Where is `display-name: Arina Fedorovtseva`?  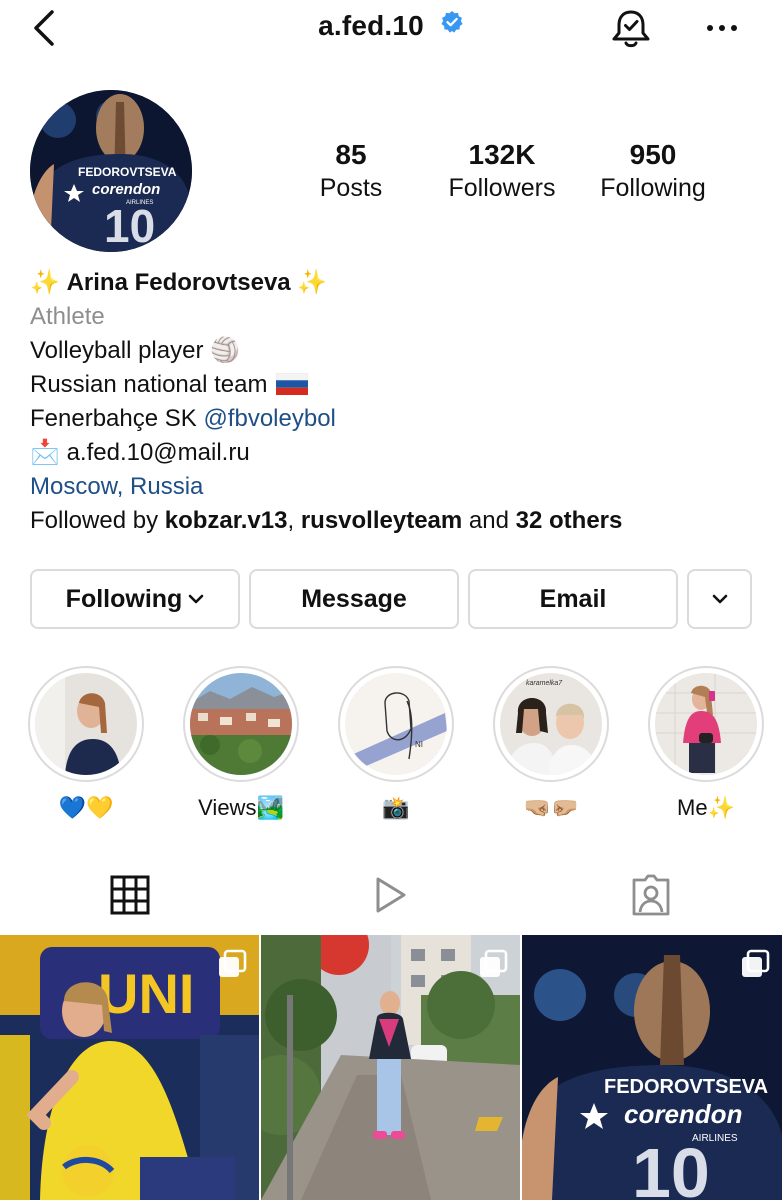
display-name: Arina Fedorovtseva is located at coordinates (178, 282).